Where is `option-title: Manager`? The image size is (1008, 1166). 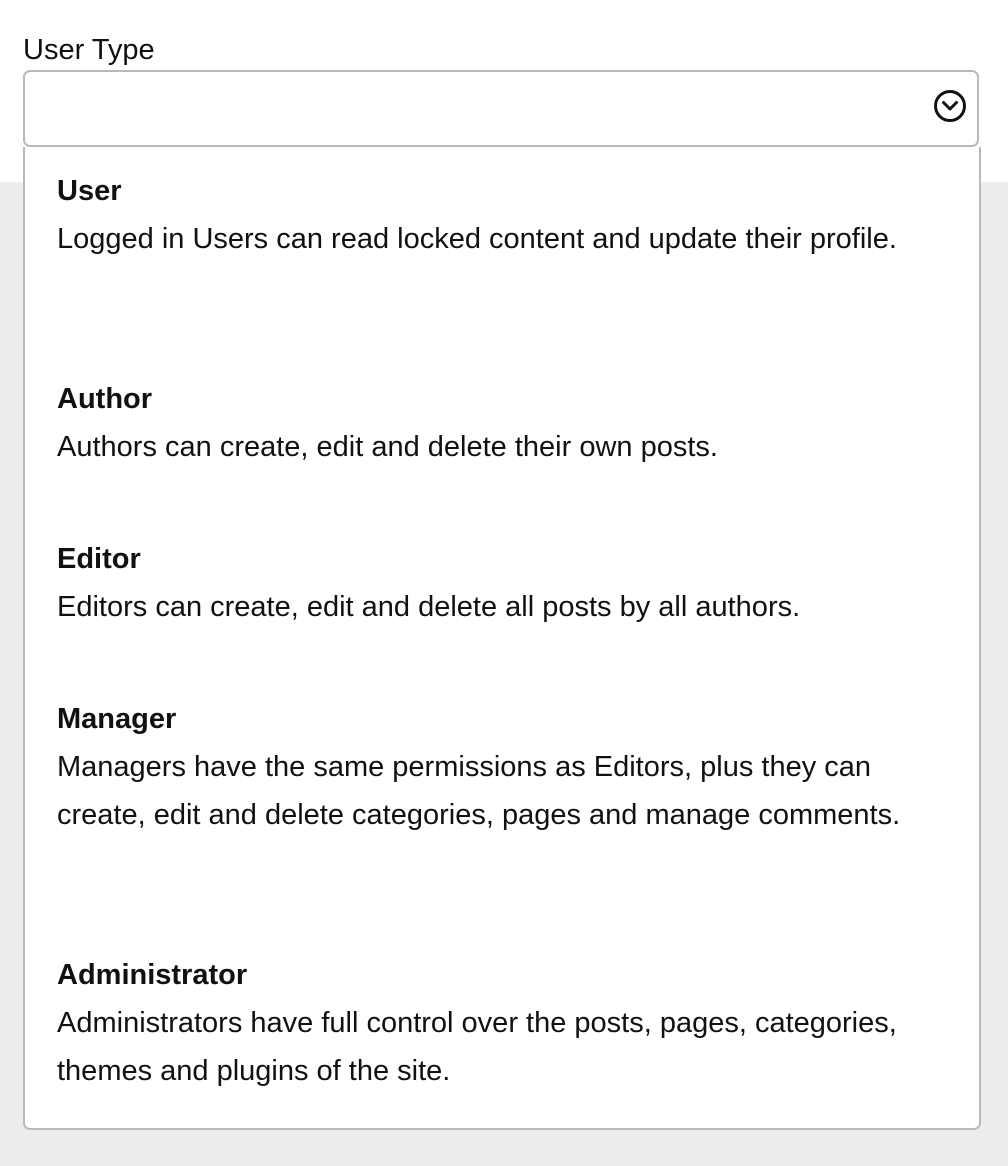 option-title: Manager is located at coordinates (117, 719).